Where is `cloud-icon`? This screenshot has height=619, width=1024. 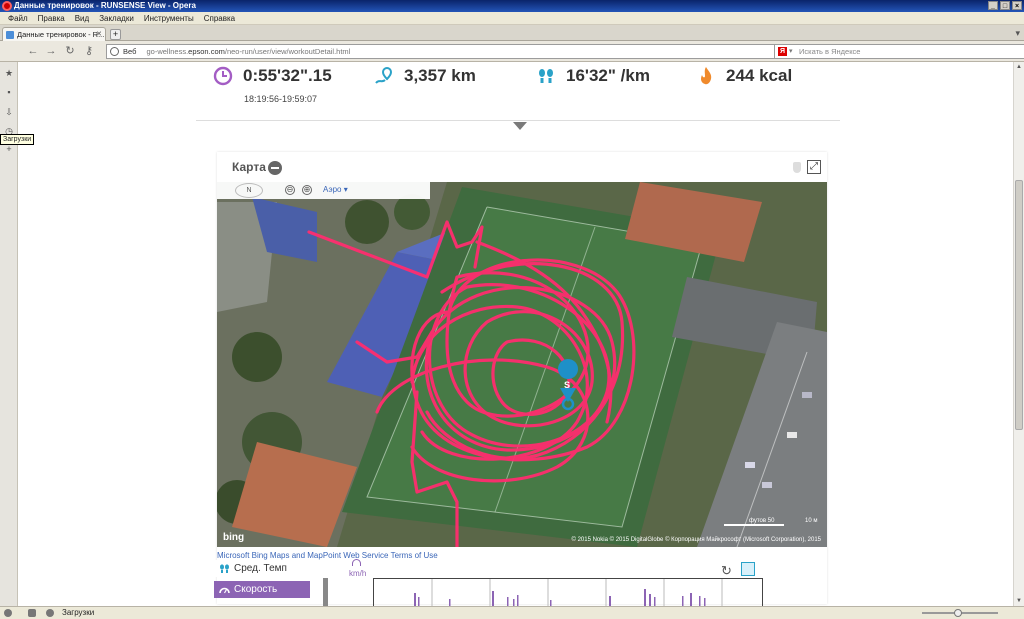
cloud-icon is located at coordinates (32, 613).